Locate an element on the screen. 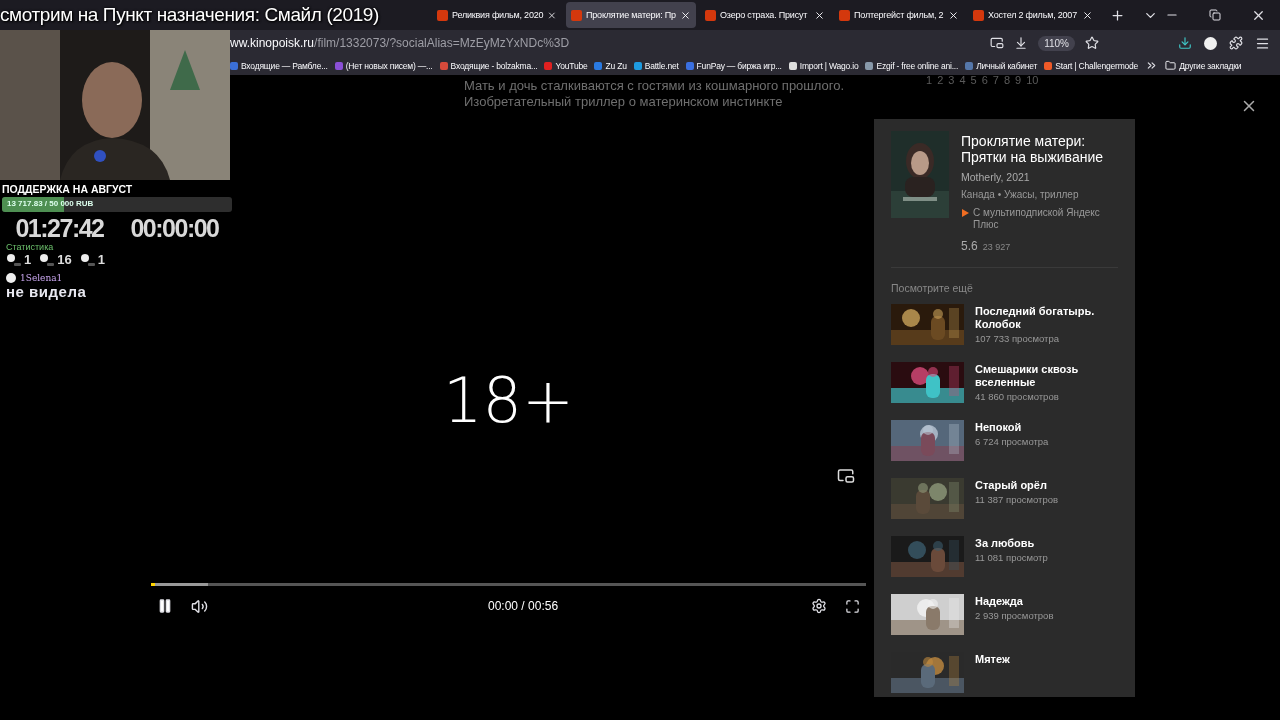 The image size is (1280, 720). pause-icon is located at coordinates (165, 606).